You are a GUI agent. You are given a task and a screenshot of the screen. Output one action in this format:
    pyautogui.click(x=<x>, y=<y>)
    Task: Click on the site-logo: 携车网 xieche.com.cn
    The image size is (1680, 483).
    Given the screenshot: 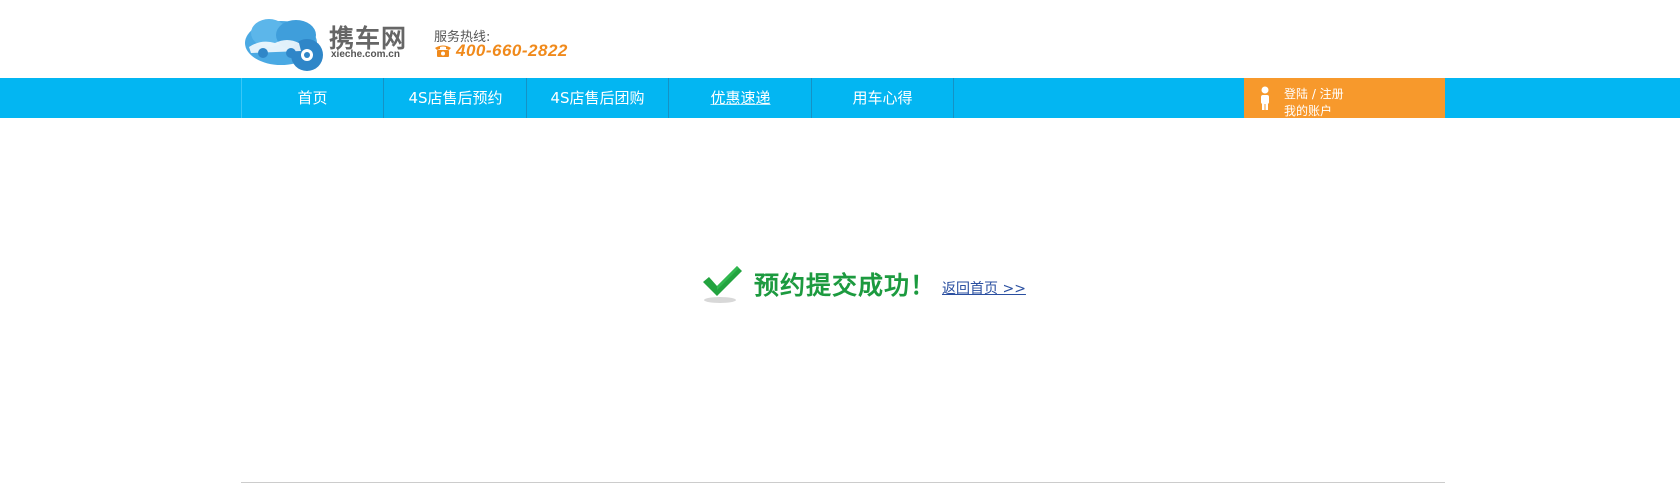 What is the action you would take?
    pyautogui.click(x=331, y=43)
    